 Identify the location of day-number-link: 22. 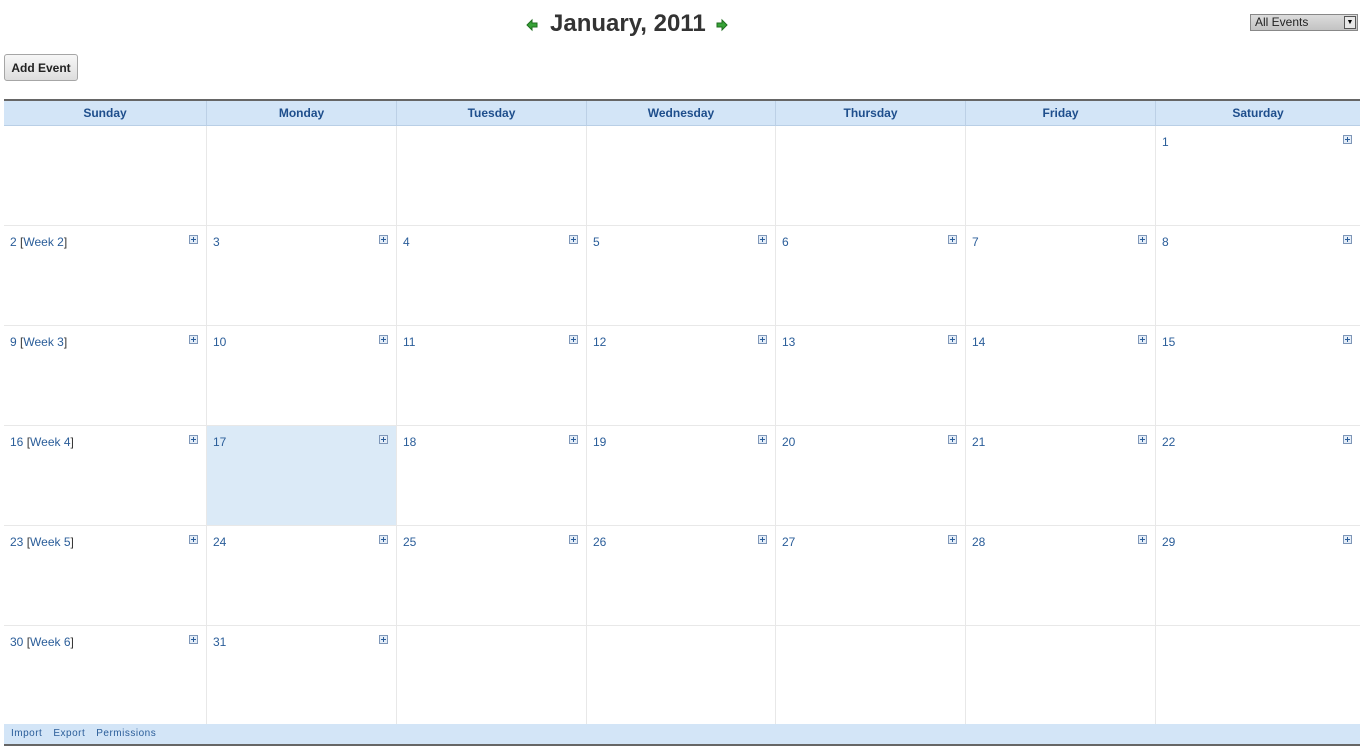
(1168, 442).